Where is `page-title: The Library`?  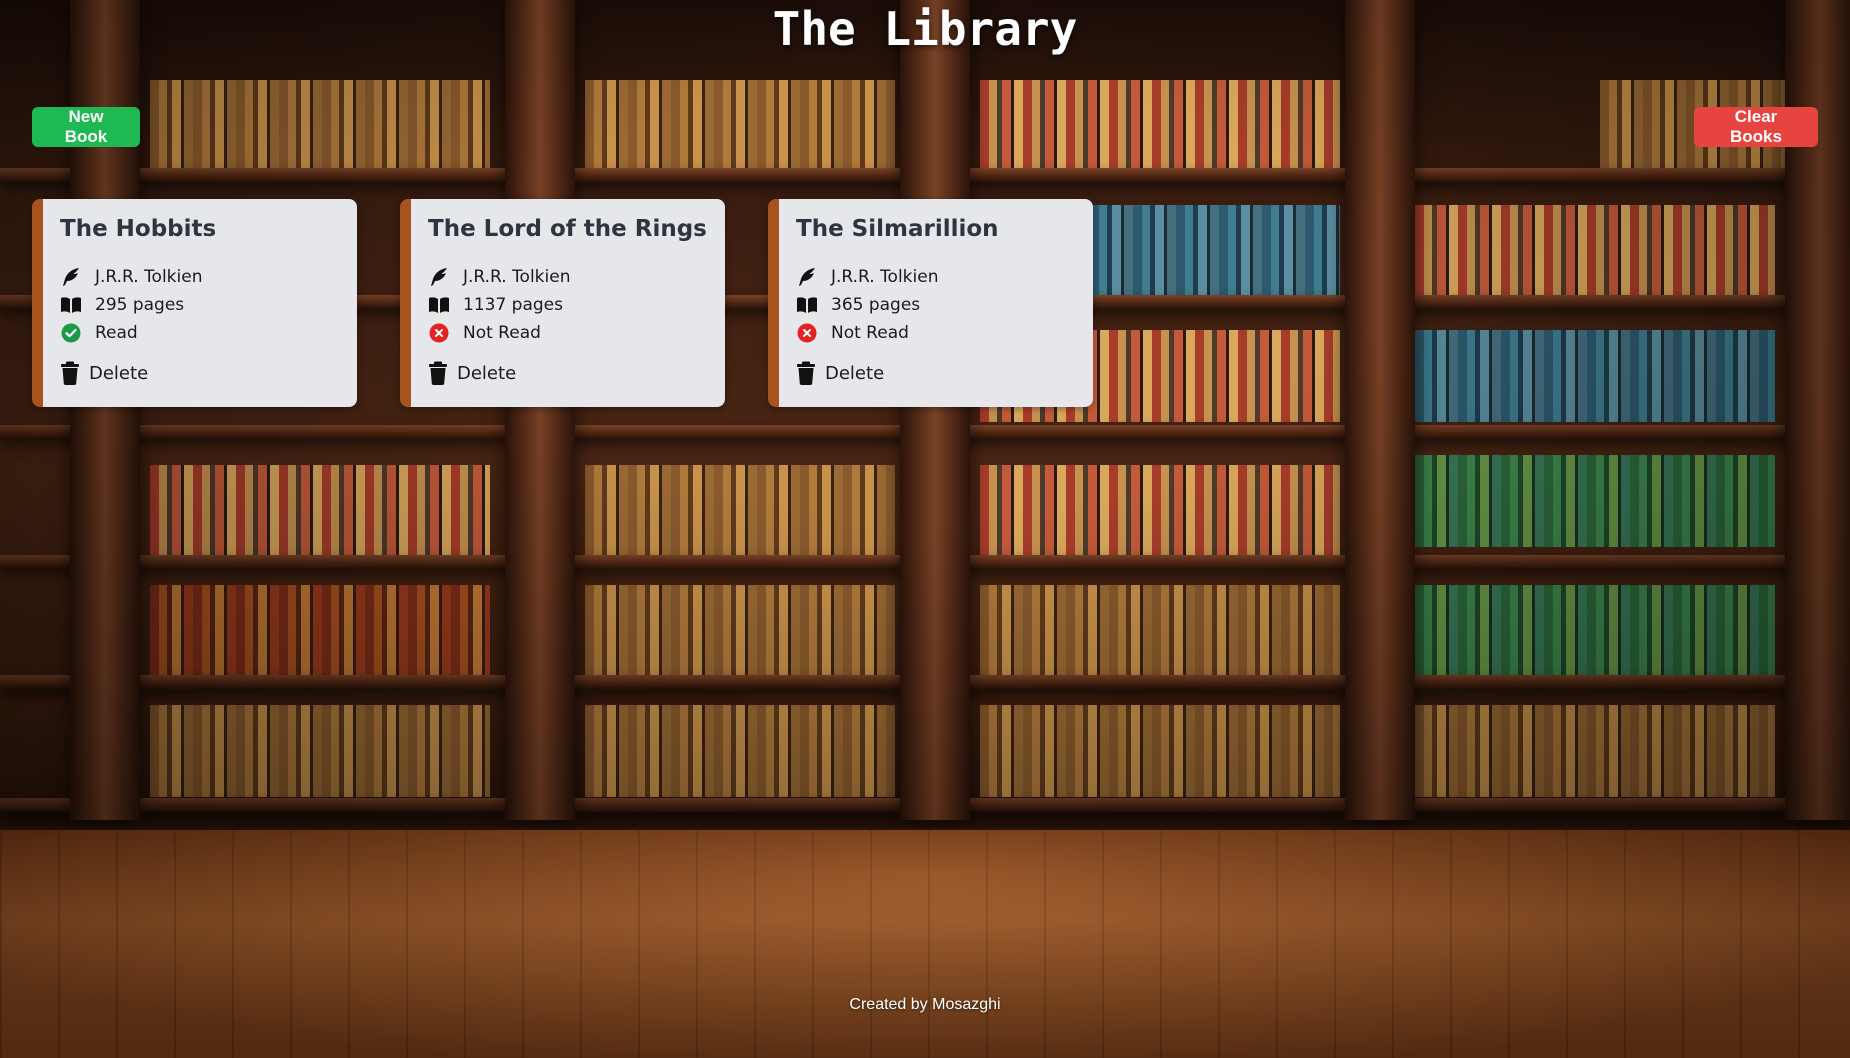
page-title: The Library is located at coordinates (925, 29).